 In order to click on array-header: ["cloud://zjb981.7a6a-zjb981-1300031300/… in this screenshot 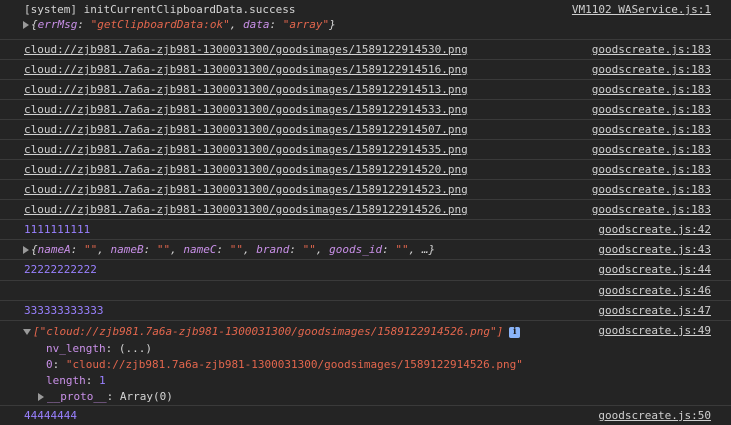, I will do `click(272, 331)`.